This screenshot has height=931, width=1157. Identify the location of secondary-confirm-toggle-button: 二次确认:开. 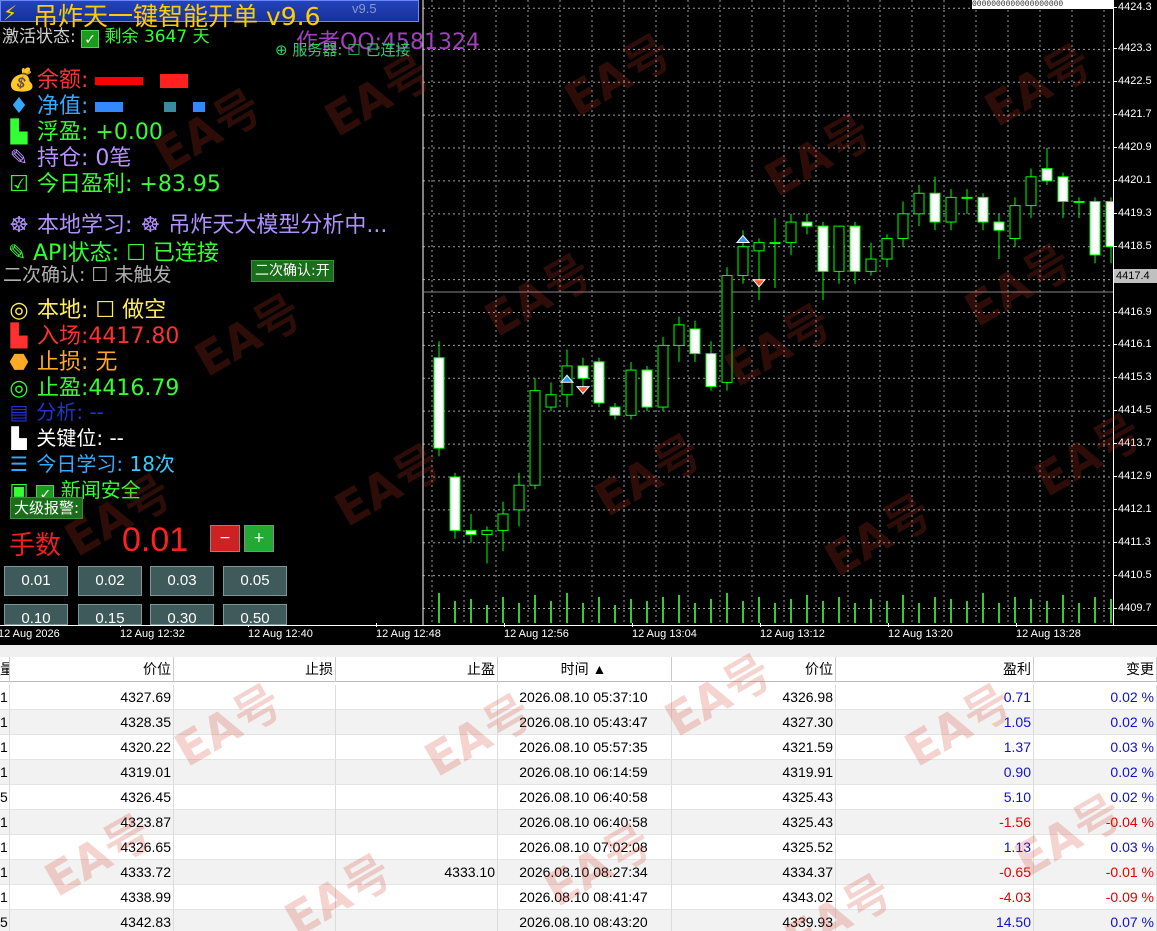
(292, 271).